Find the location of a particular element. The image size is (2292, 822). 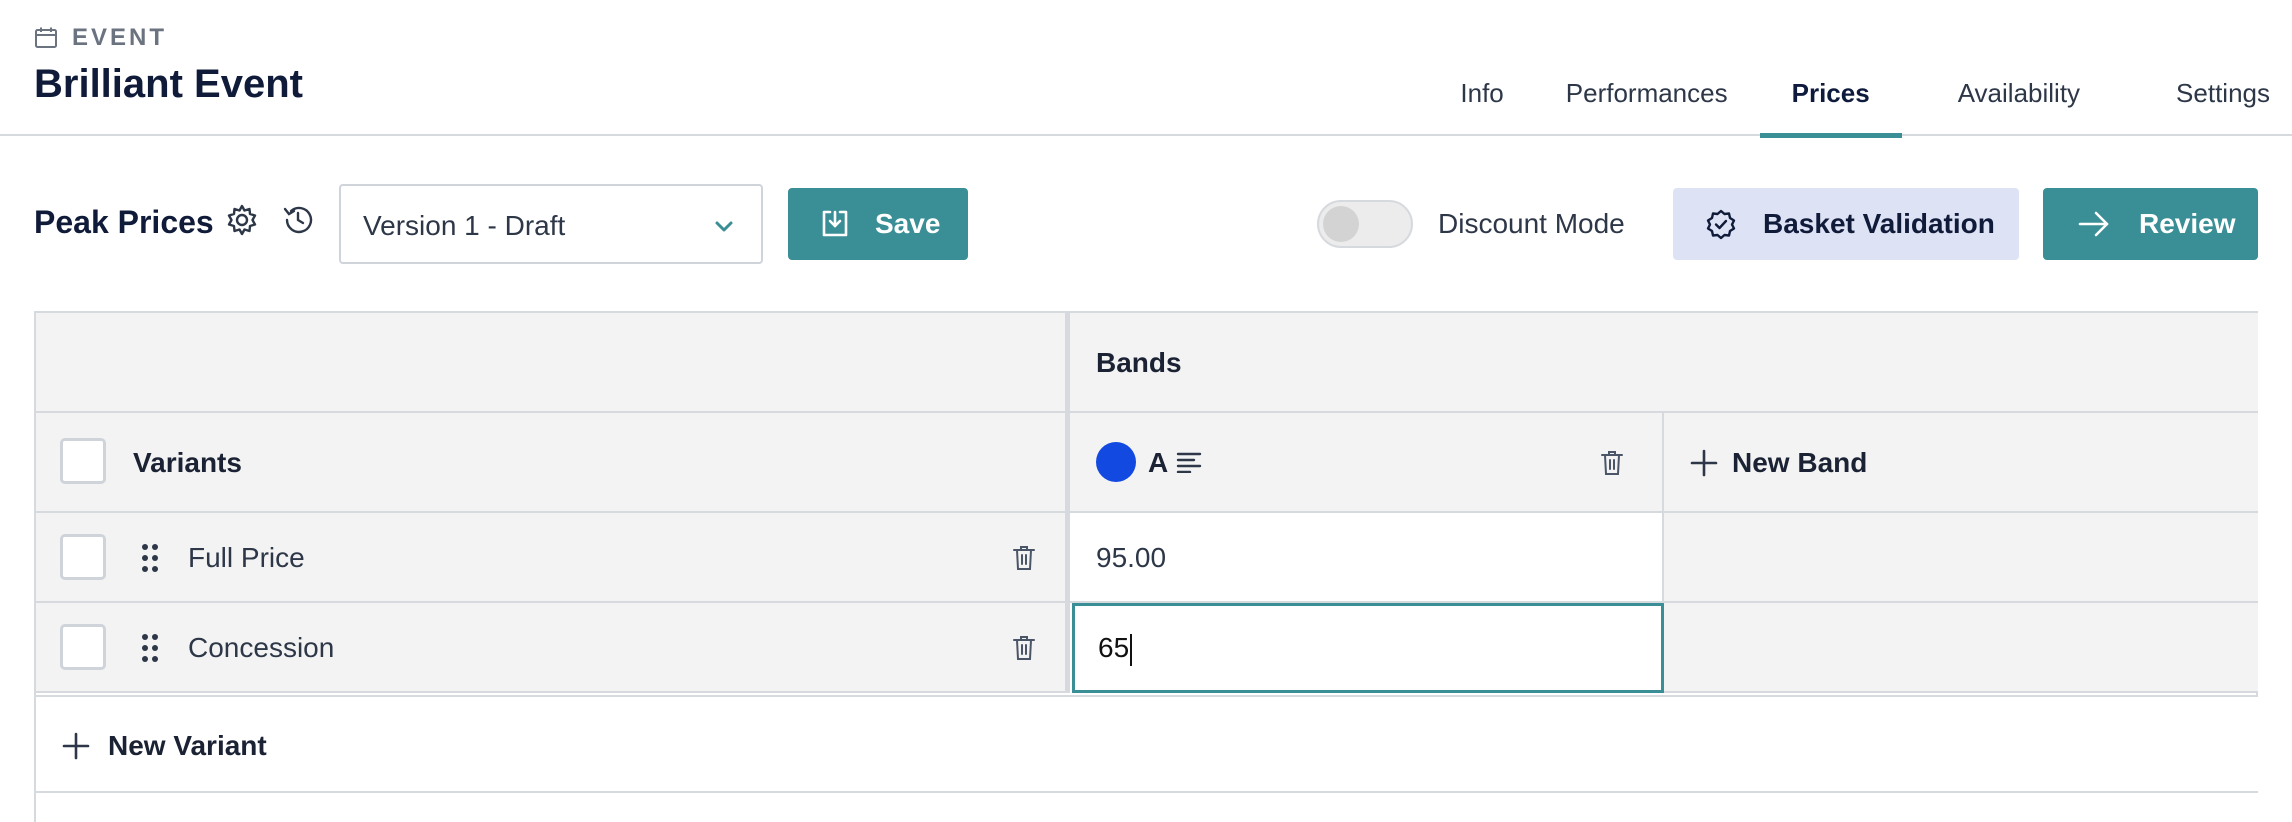

arrow-right-icon is located at coordinates (2093, 224).